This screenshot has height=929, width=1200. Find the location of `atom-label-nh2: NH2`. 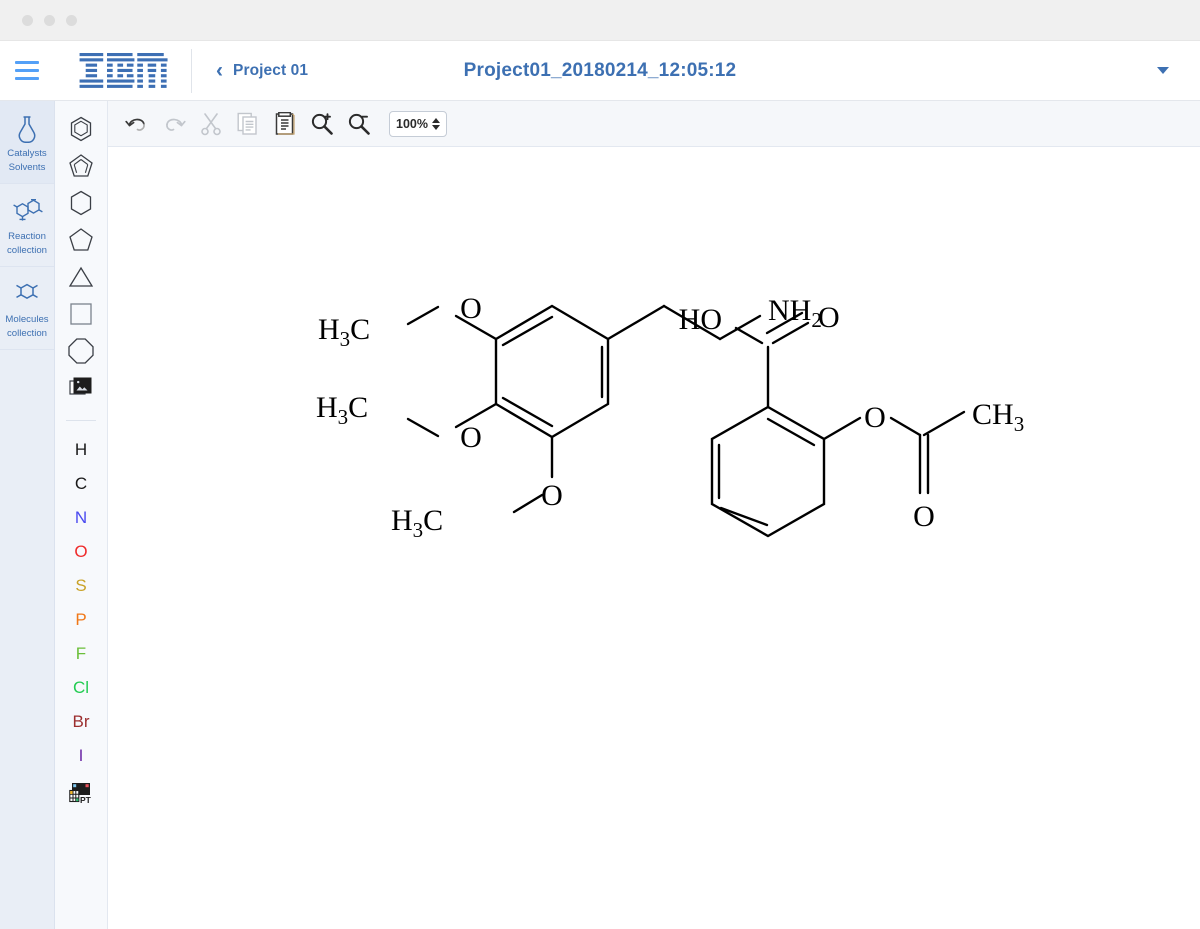

atom-label-nh2: NH2 is located at coordinates (795, 313).